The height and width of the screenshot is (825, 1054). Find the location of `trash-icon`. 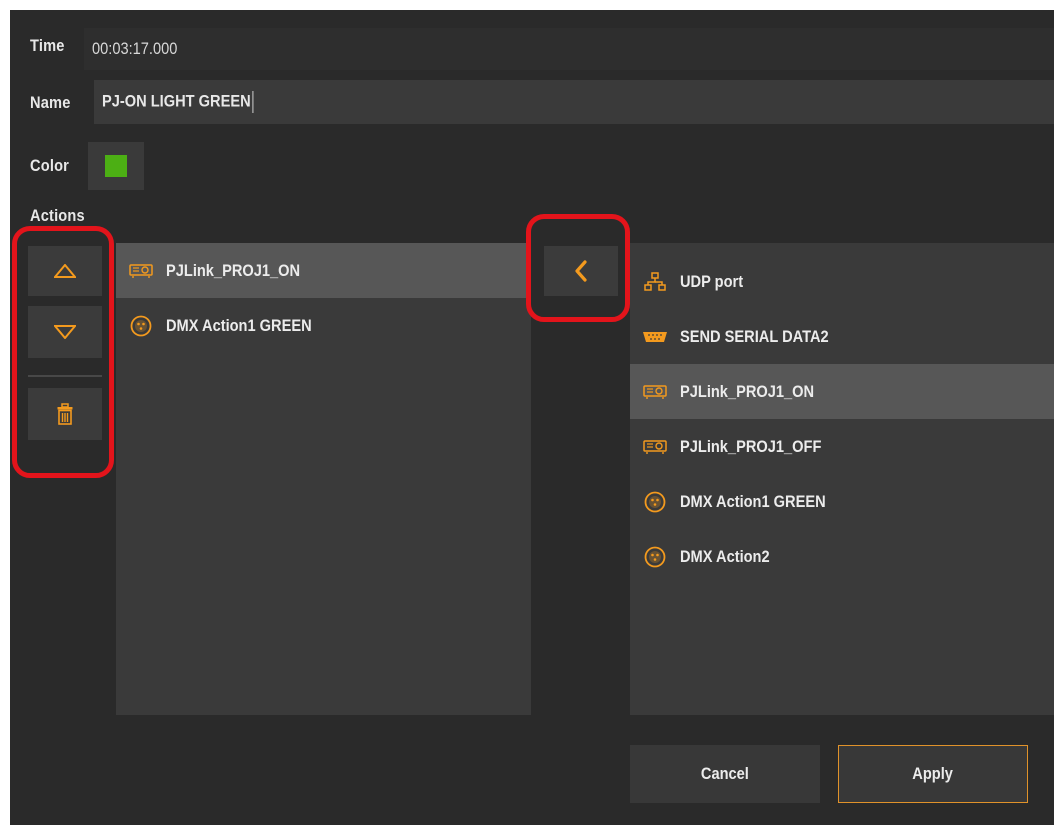

trash-icon is located at coordinates (65, 414).